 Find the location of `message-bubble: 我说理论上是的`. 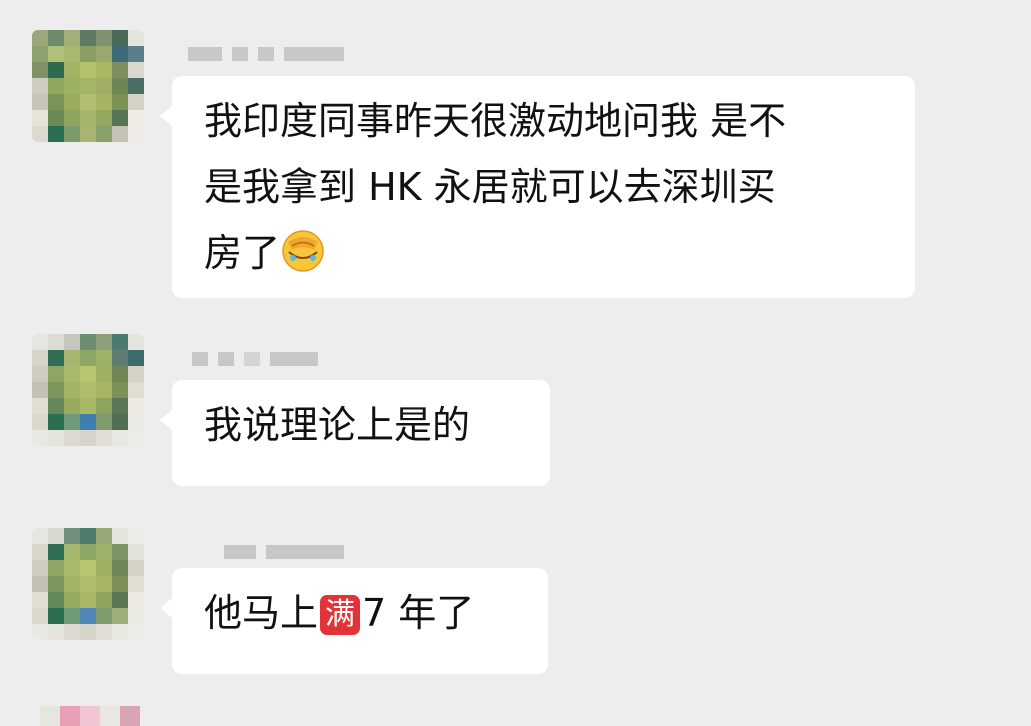

message-bubble: 我说理论上是的 is located at coordinates (355, 433).